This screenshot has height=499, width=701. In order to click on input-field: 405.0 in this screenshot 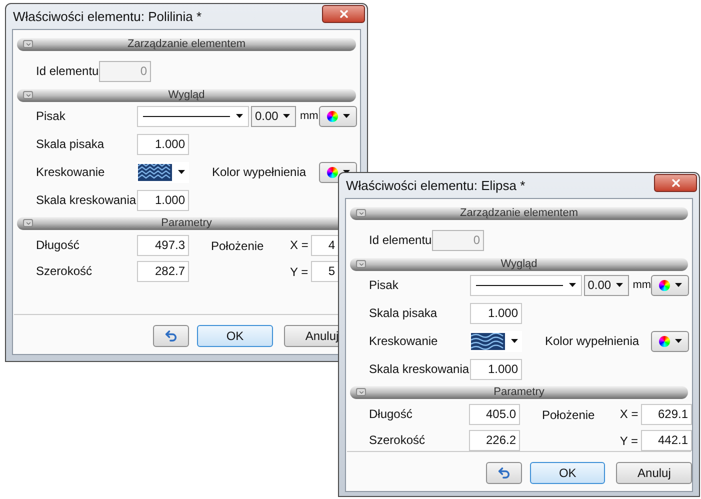, I will do `click(494, 414)`.